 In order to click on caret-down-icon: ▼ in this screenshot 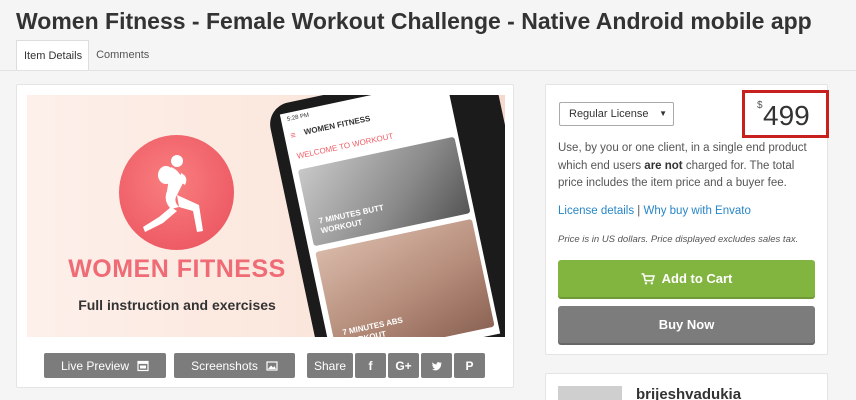, I will do `click(663, 113)`.